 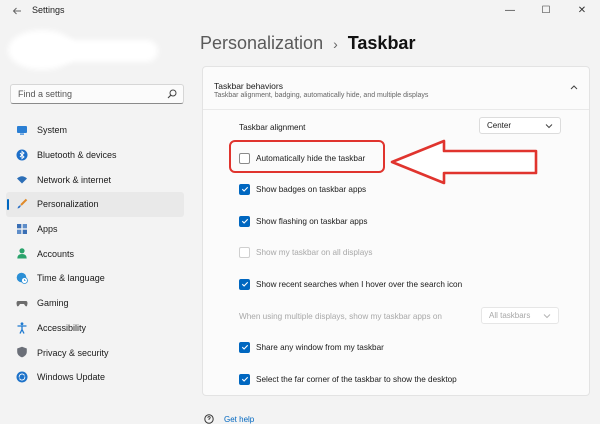 I want to click on window-controls: — ☐ ✕, so click(x=546, y=10).